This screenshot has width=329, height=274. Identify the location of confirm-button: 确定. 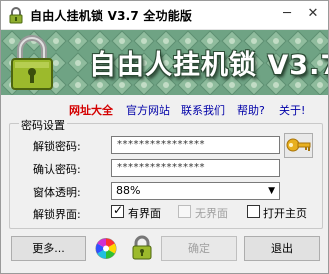
(199, 248).